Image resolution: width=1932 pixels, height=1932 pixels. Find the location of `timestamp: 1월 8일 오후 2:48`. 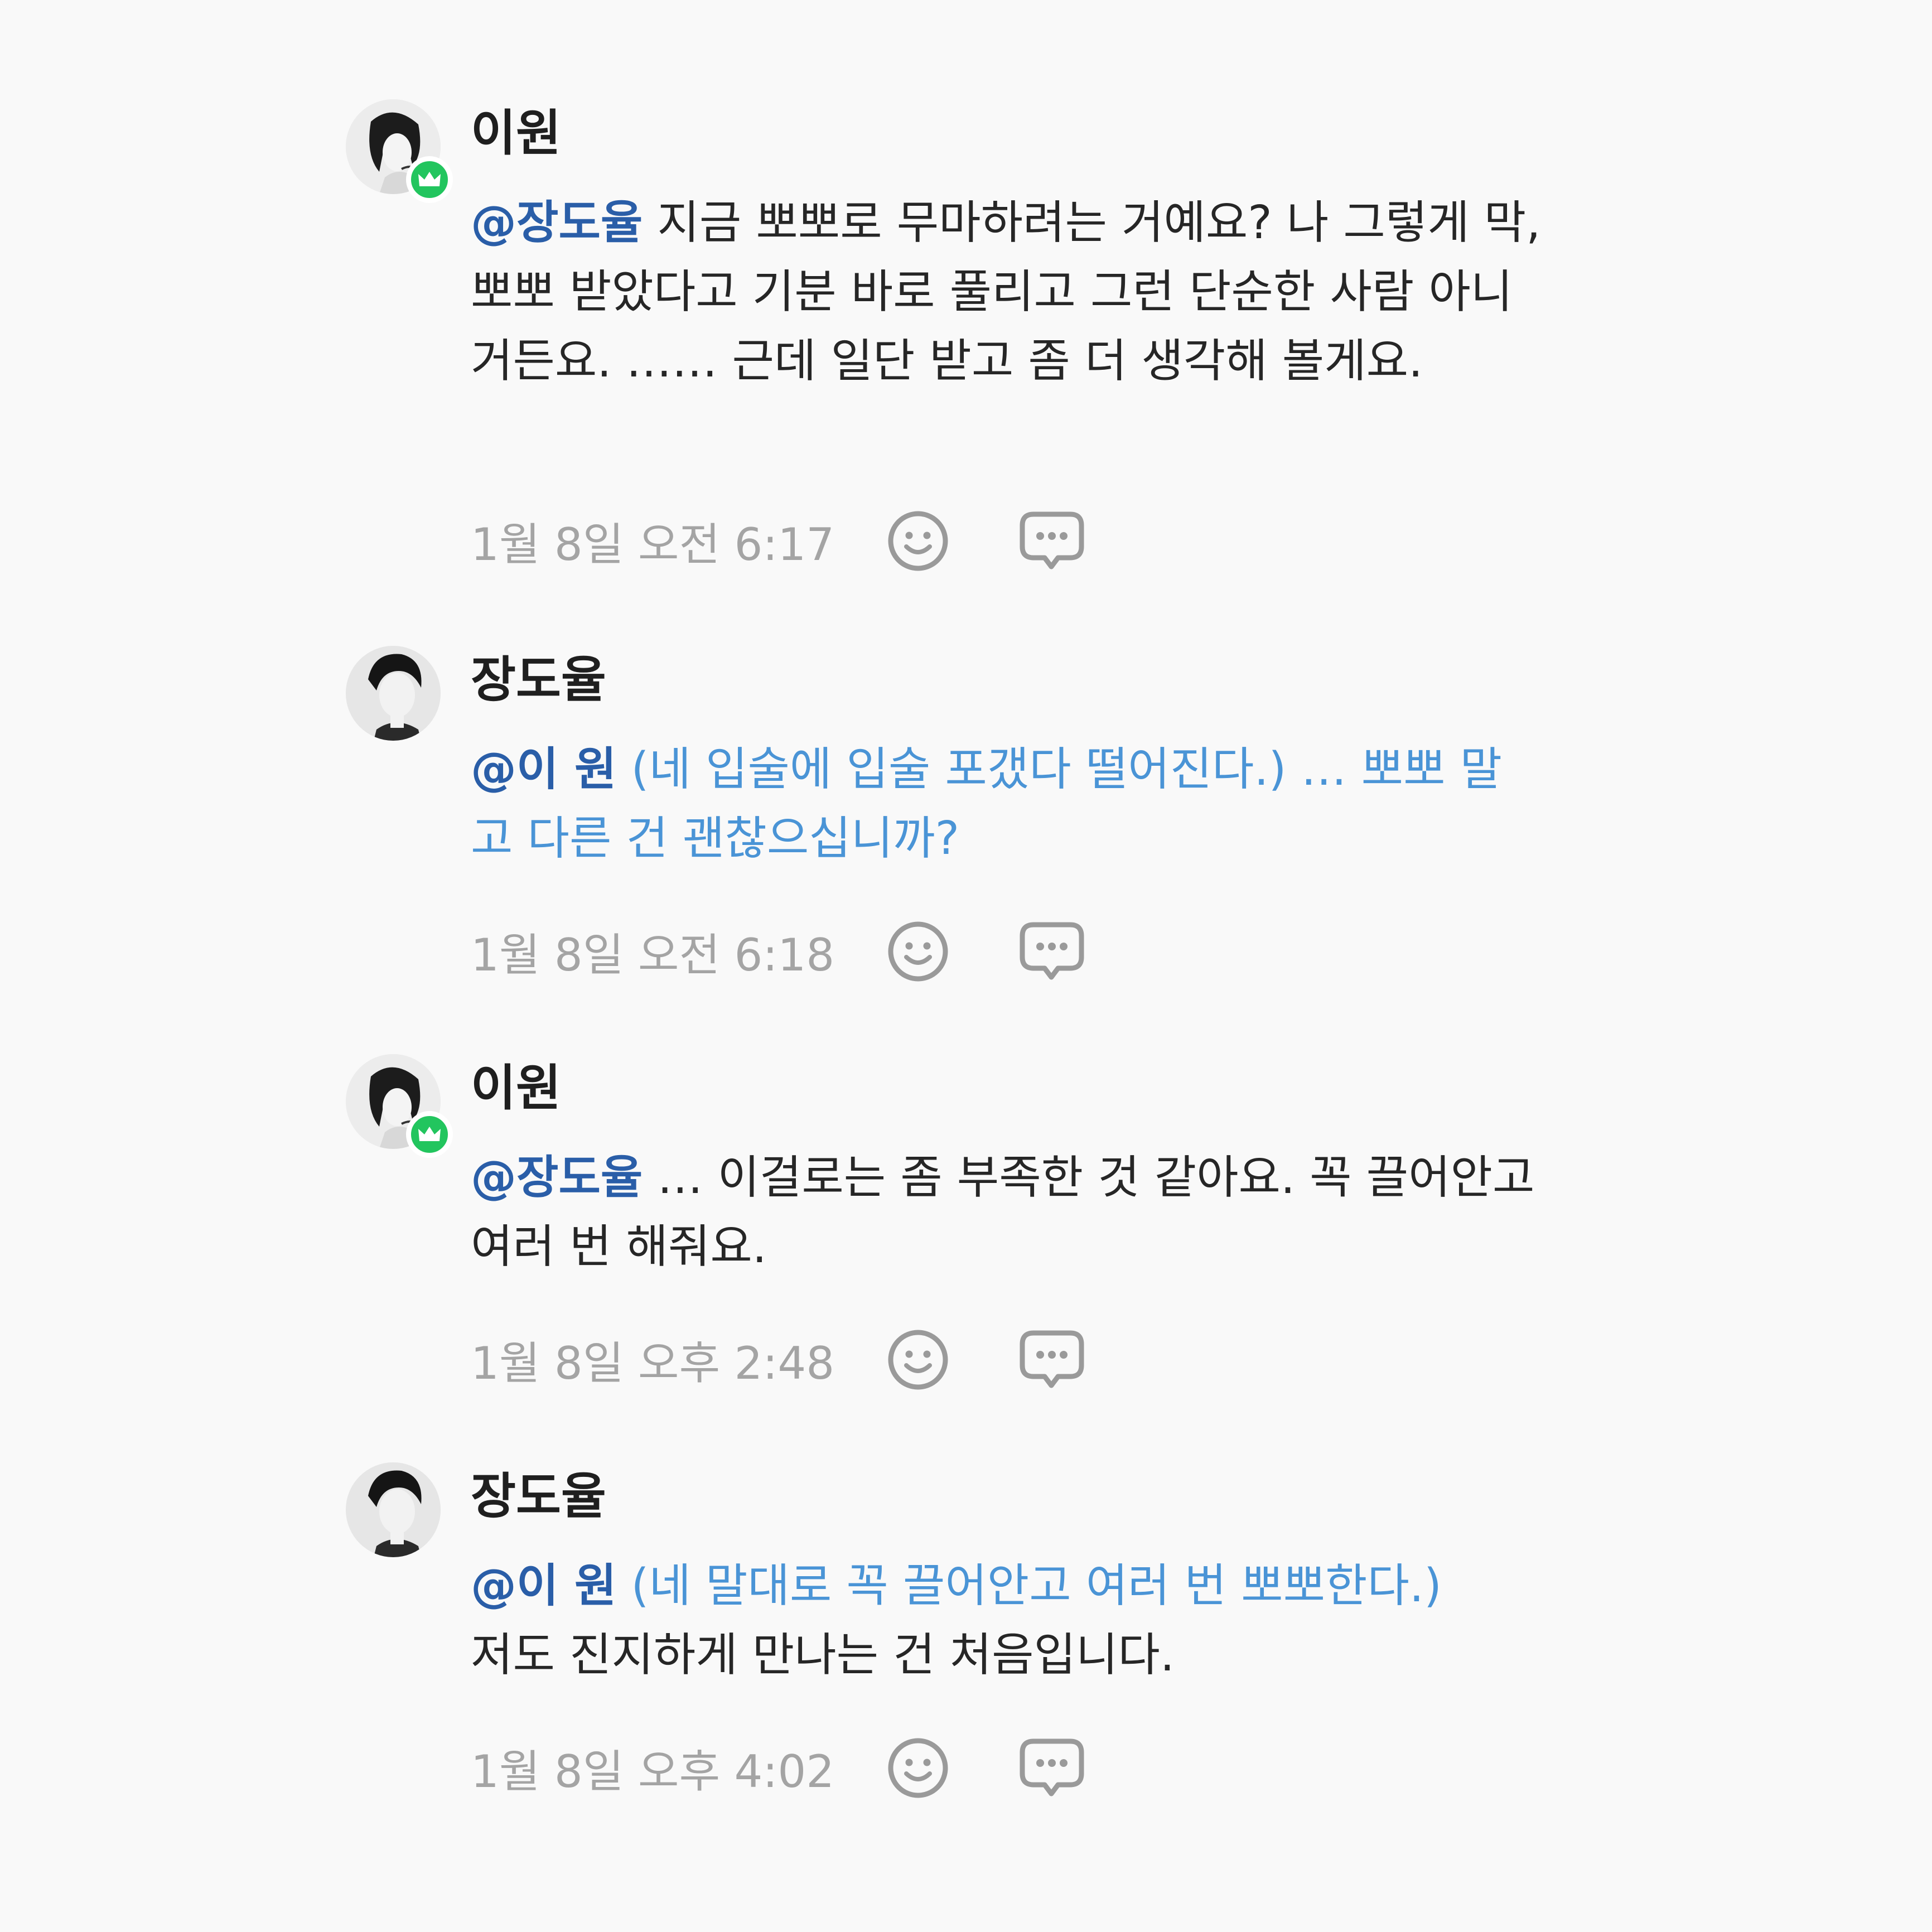

timestamp: 1월 8일 오후 2:48 is located at coordinates (653, 1363).